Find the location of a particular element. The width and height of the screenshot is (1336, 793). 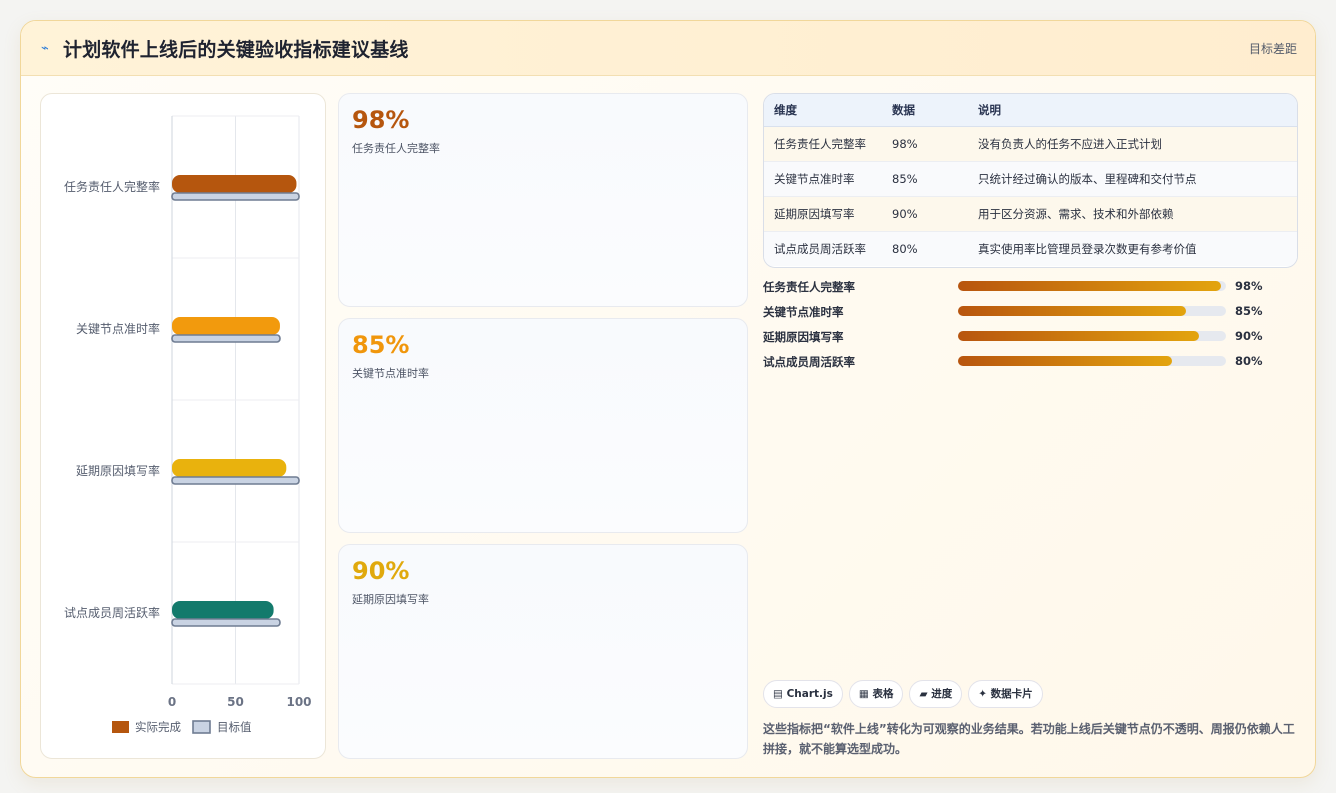

metric-value: 85% is located at coordinates (381, 345).